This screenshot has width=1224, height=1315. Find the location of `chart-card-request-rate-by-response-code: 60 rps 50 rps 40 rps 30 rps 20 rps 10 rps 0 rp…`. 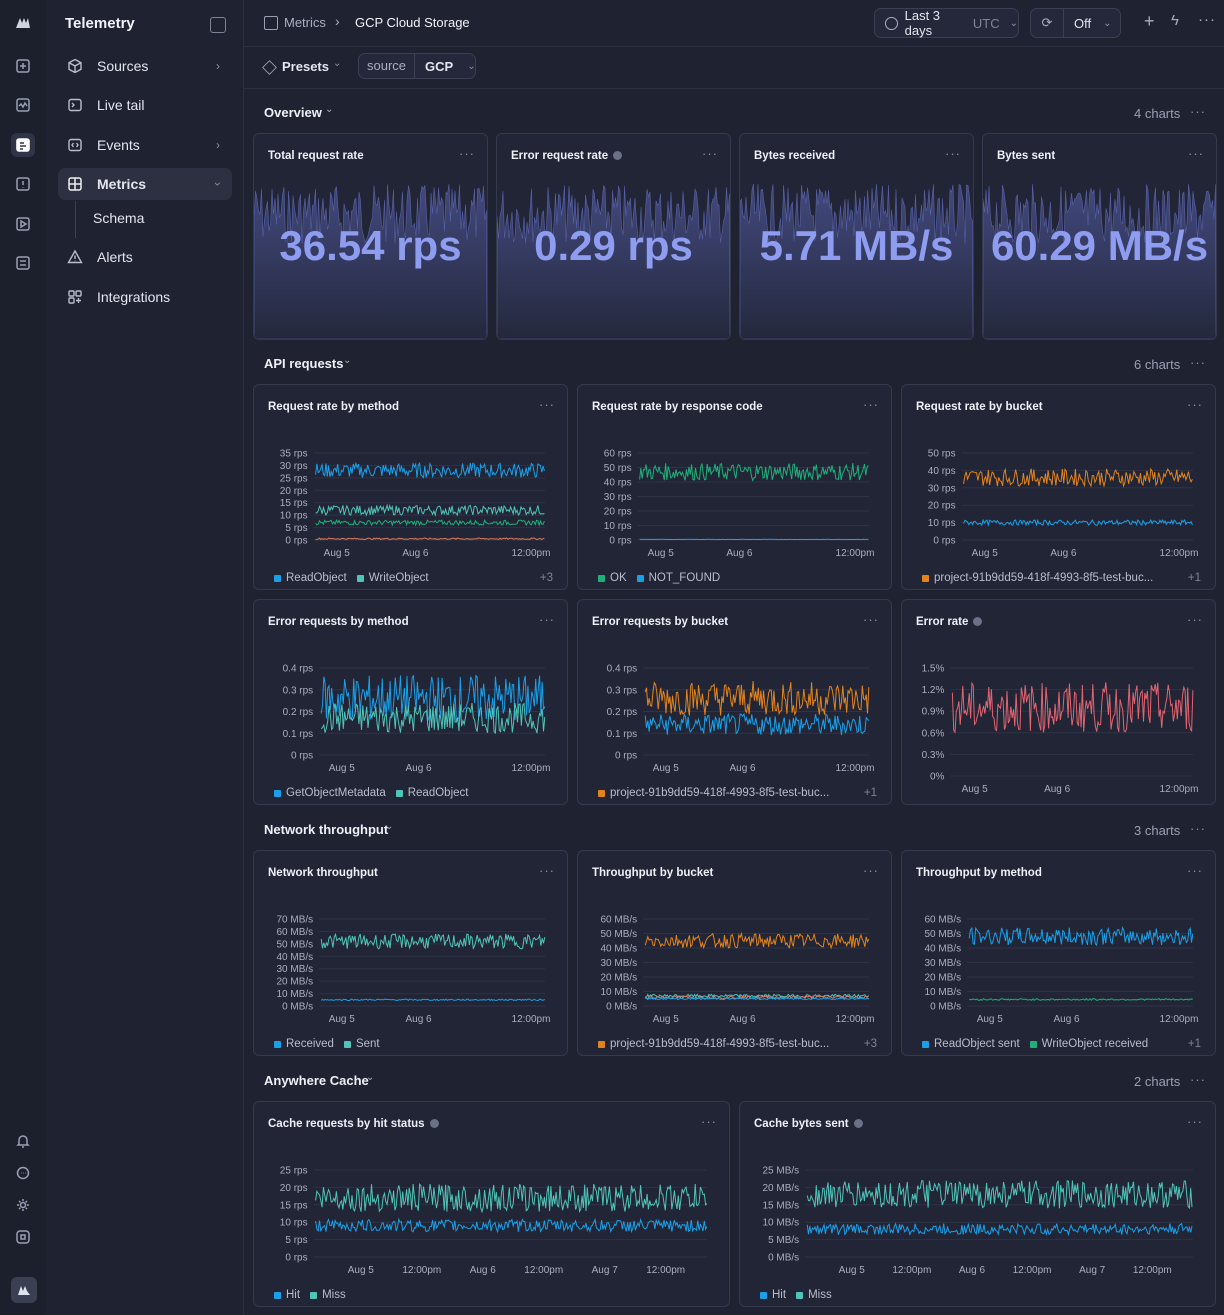

chart-card-request-rate-by-response-code: 60 rps 50 rps 40 rps 30 rps 20 rps 10 rps 0 rp… is located at coordinates (734, 487).